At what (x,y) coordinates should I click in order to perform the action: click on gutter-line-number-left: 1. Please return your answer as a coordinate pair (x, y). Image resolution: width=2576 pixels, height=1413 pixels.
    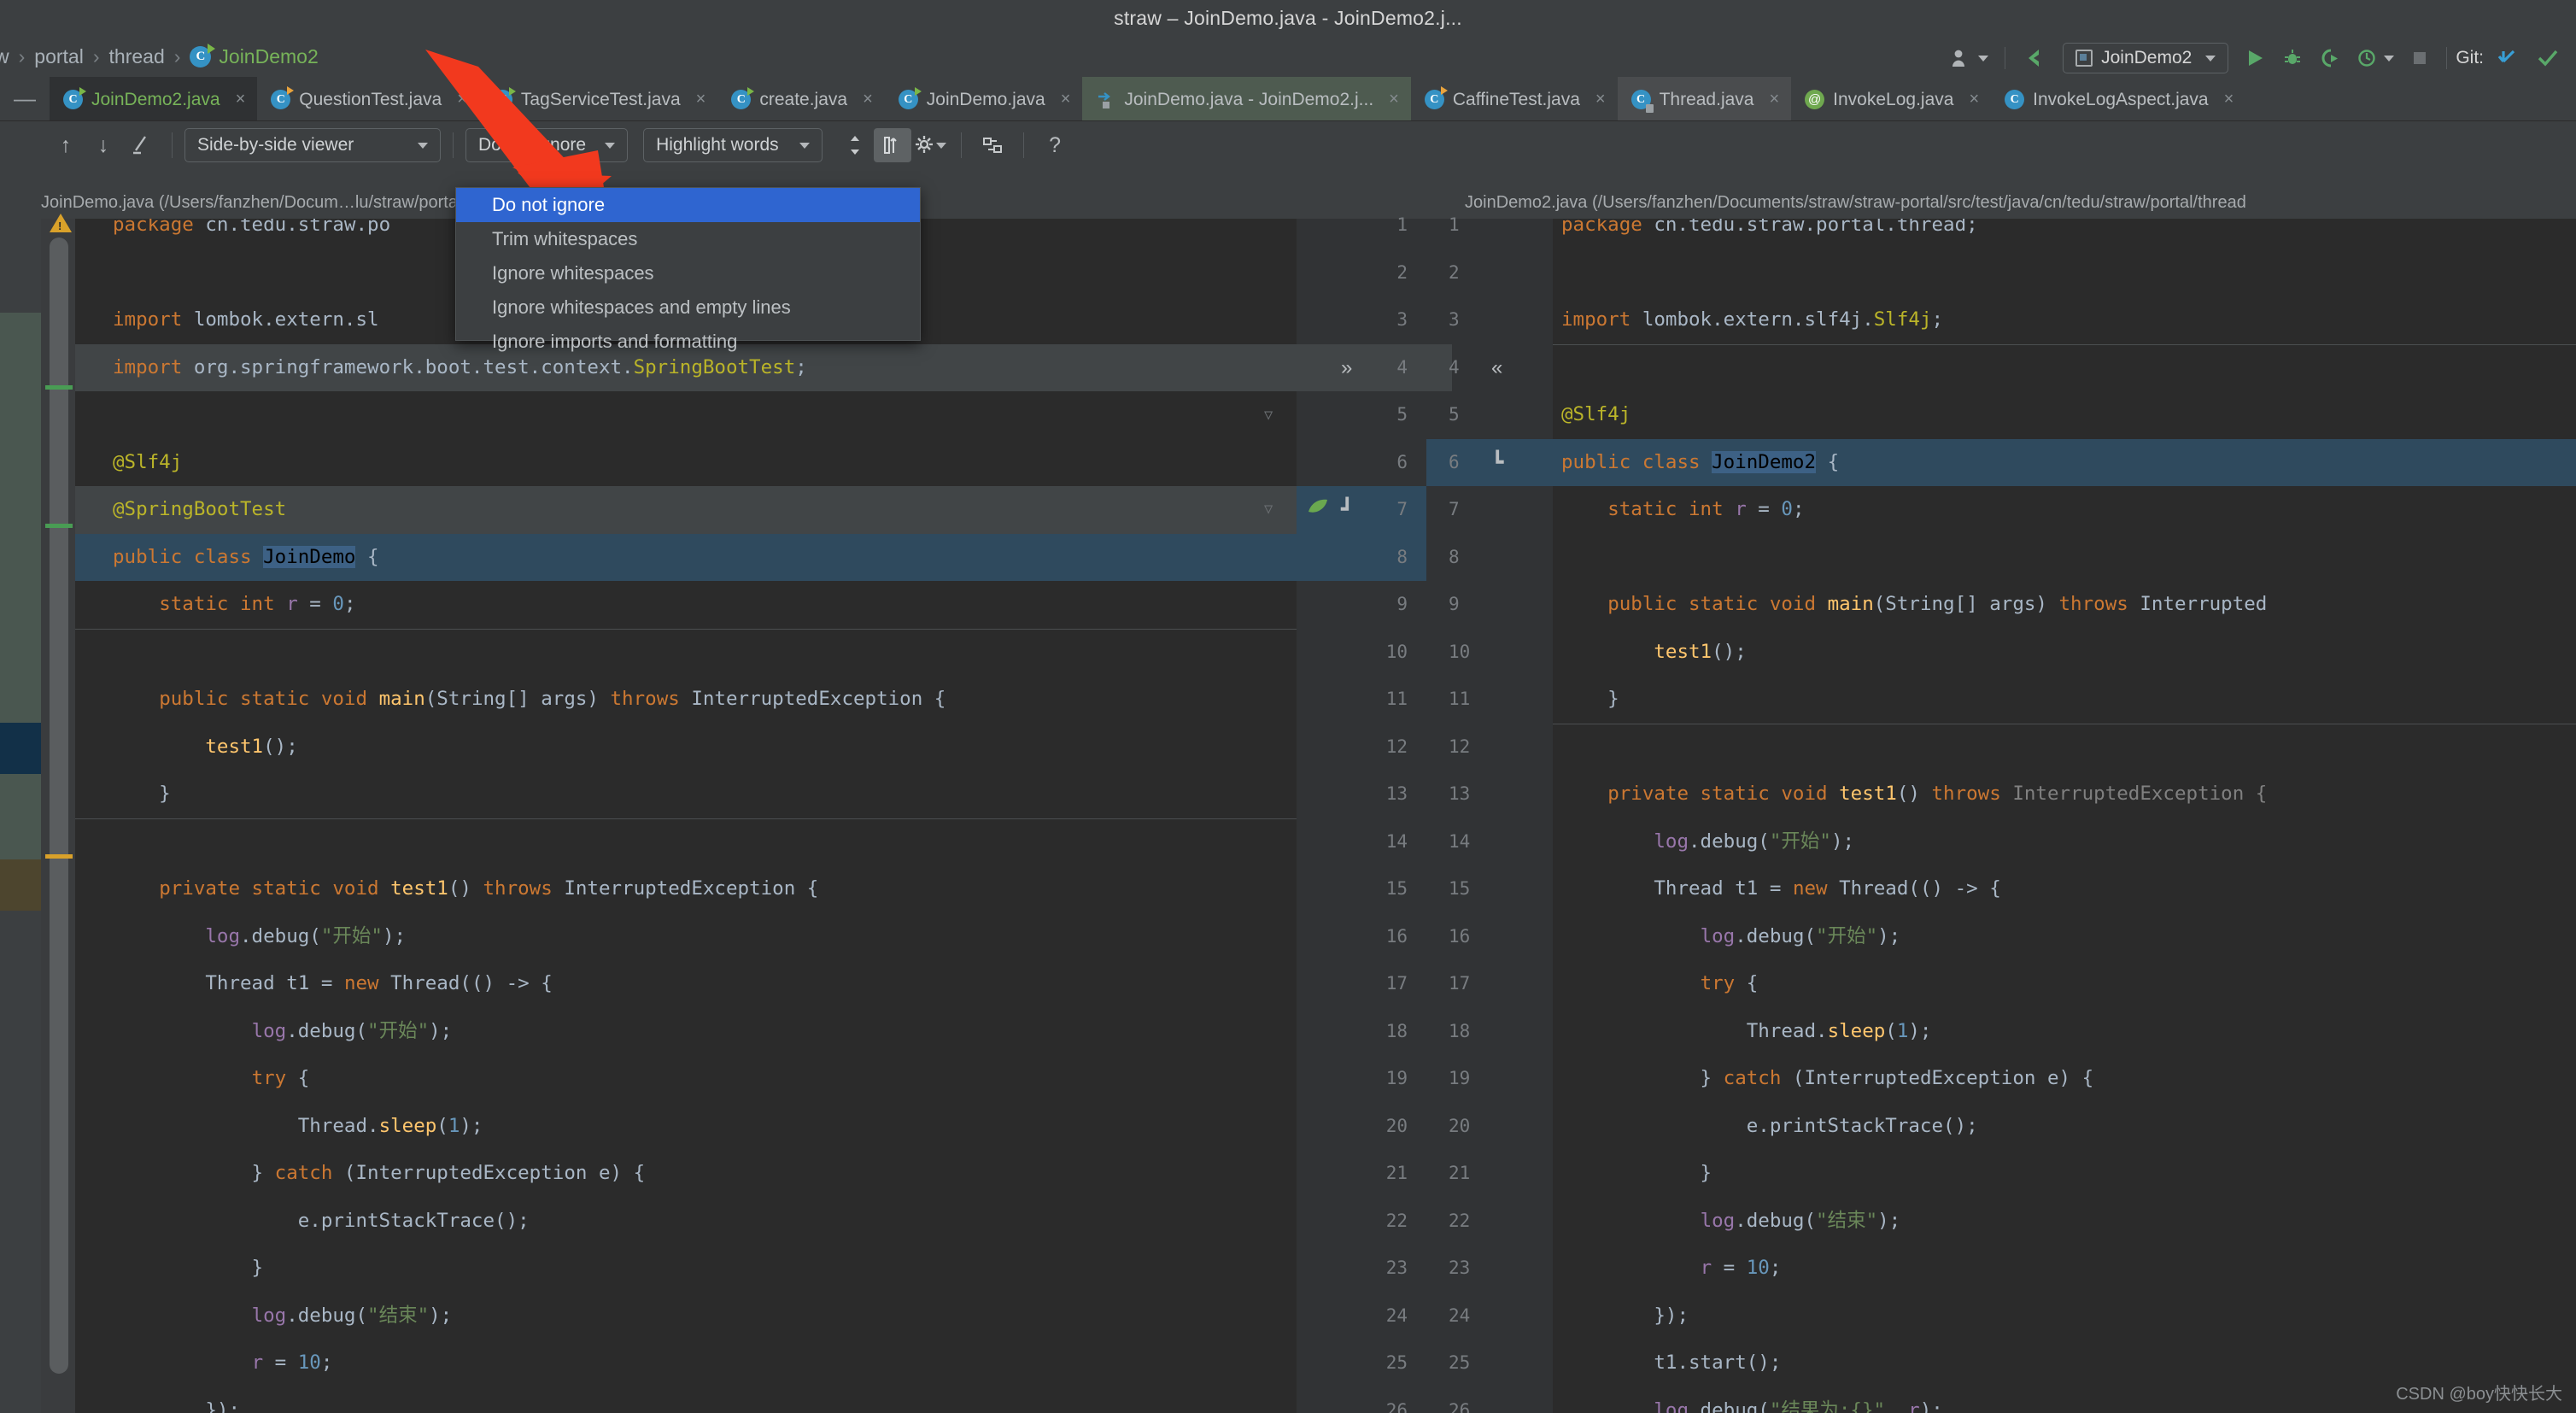
    Looking at the image, I should click on (1402, 225).